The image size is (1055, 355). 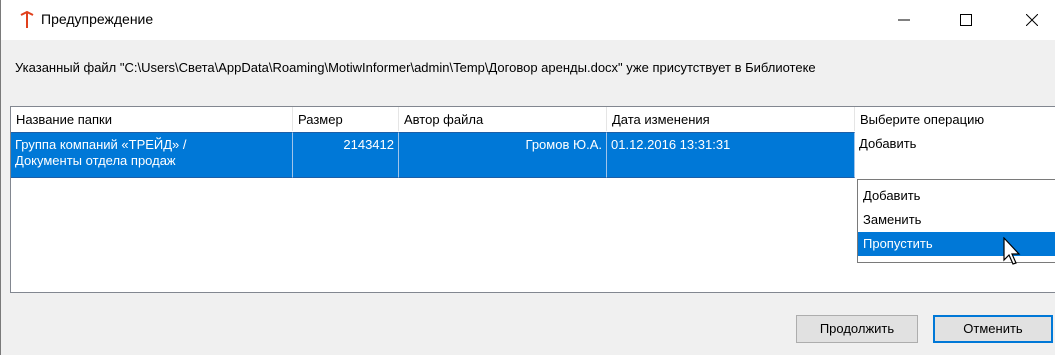 I want to click on close-button, so click(x=1032, y=20).